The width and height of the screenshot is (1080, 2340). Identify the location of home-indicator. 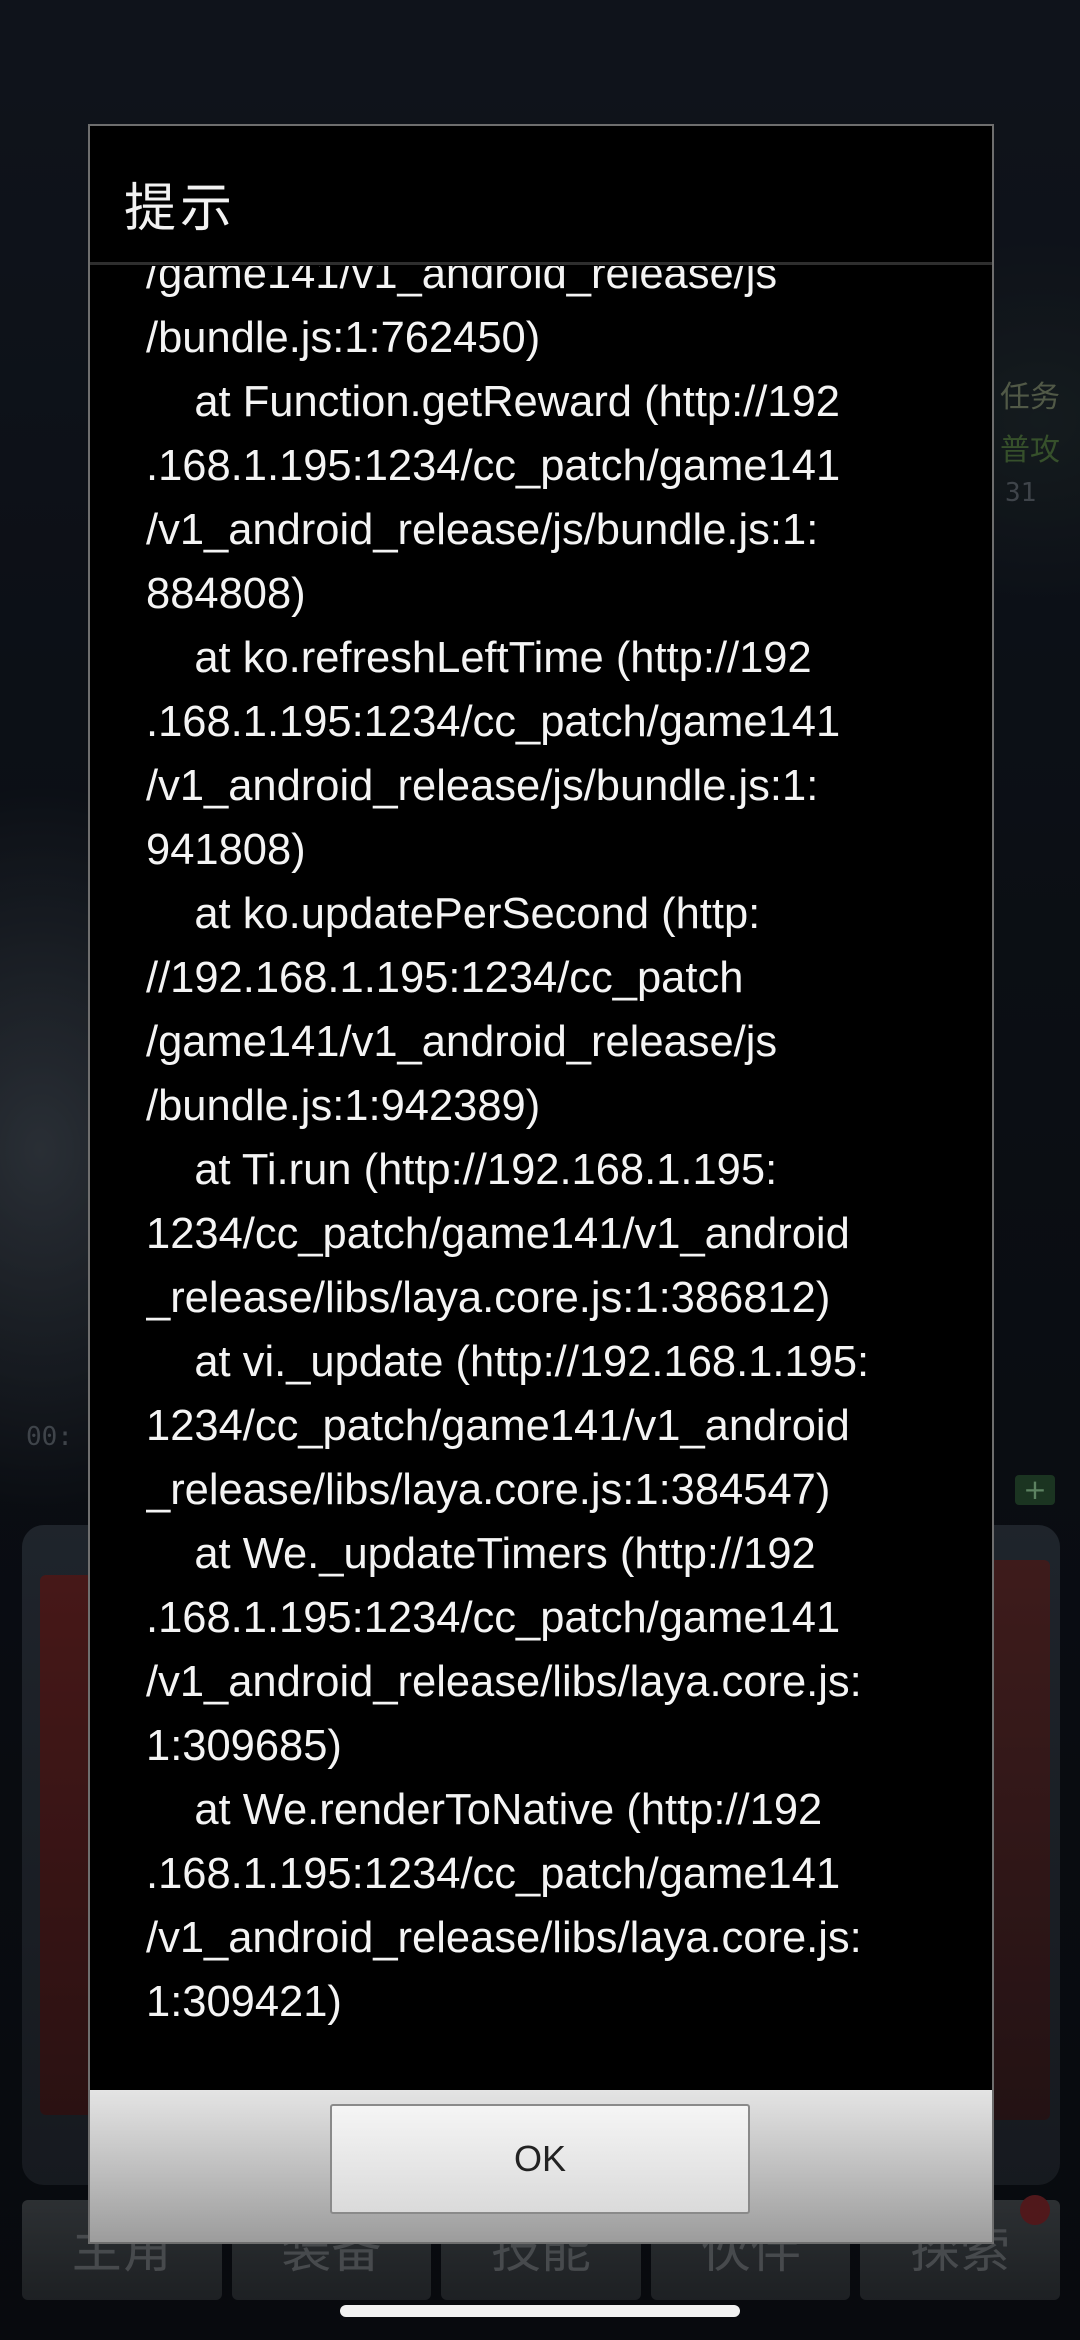
(540, 2311).